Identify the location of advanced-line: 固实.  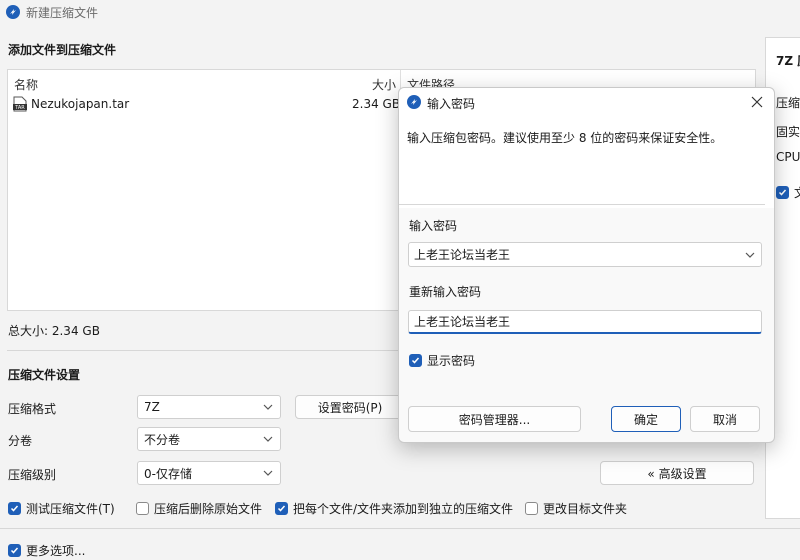
(788, 132).